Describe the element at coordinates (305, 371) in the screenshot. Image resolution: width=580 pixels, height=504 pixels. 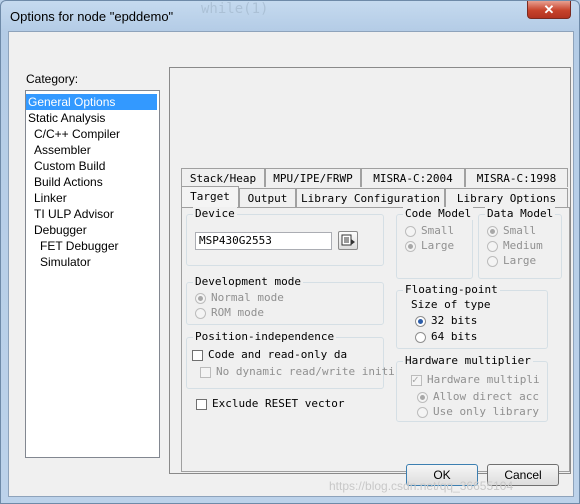
I see `no-dynamic-label: No dynamic read/write initi` at that location.